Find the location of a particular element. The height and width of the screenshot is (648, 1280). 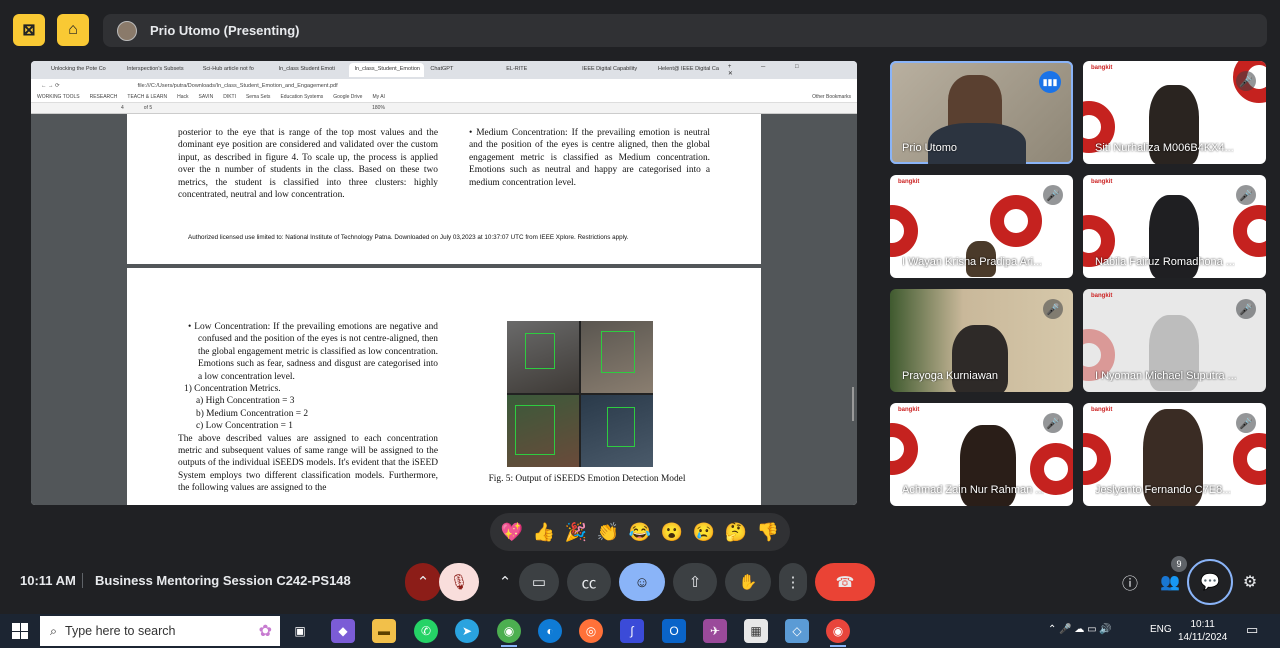

bookmark-item: Hack is located at coordinates (182, 97).